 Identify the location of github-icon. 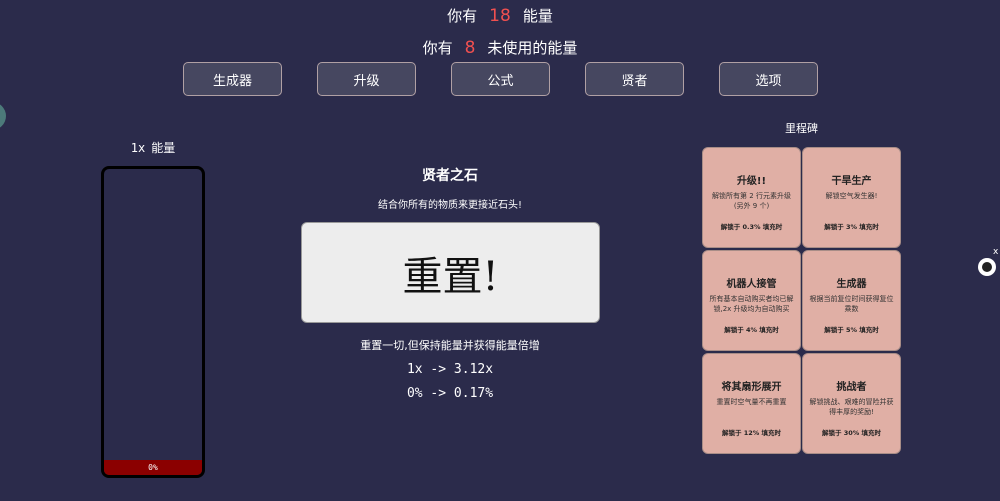
(987, 267).